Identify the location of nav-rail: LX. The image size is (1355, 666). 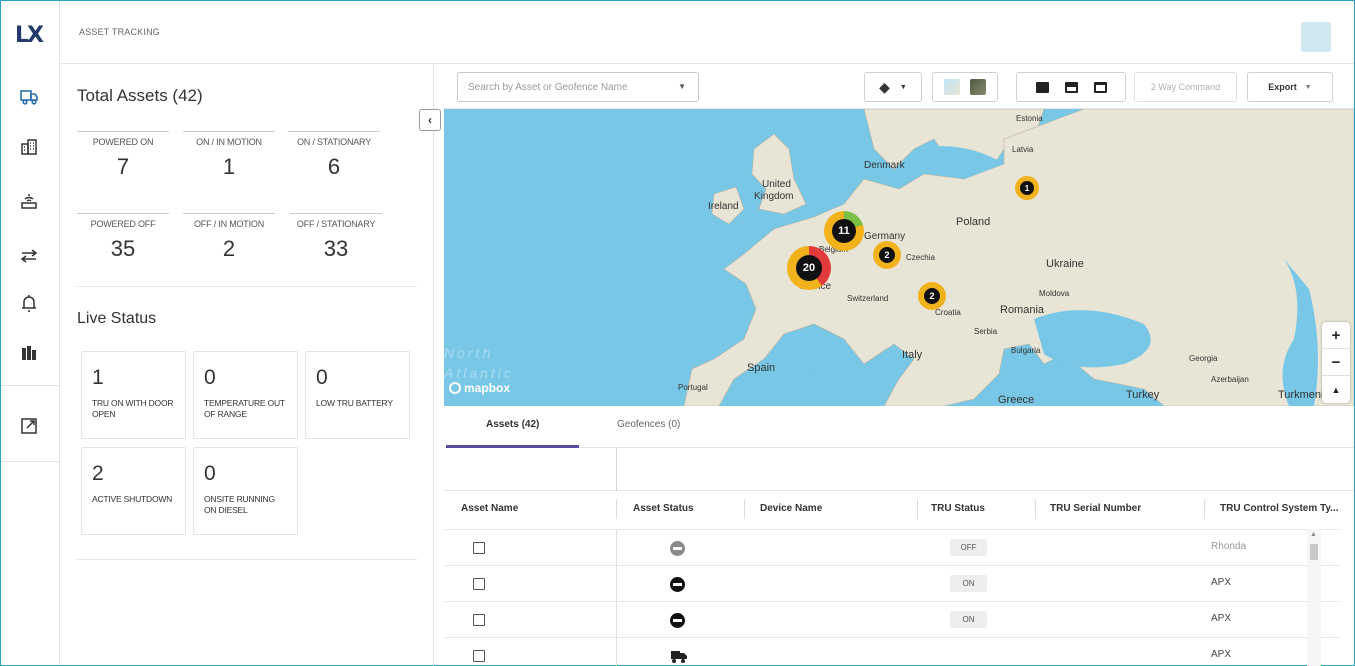
(30, 333).